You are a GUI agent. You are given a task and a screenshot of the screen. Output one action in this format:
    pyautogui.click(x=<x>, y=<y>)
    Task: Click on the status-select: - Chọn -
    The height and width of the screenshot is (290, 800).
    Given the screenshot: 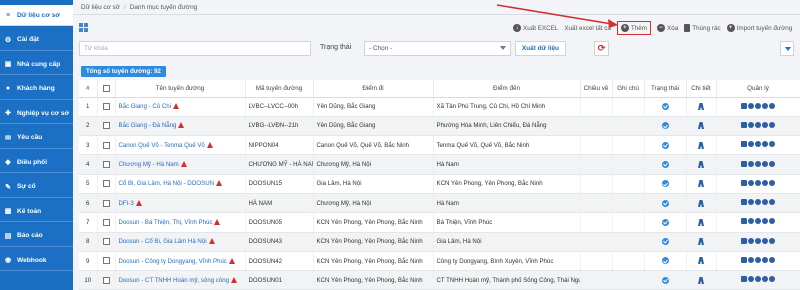 What is the action you would take?
    pyautogui.click(x=437, y=48)
    